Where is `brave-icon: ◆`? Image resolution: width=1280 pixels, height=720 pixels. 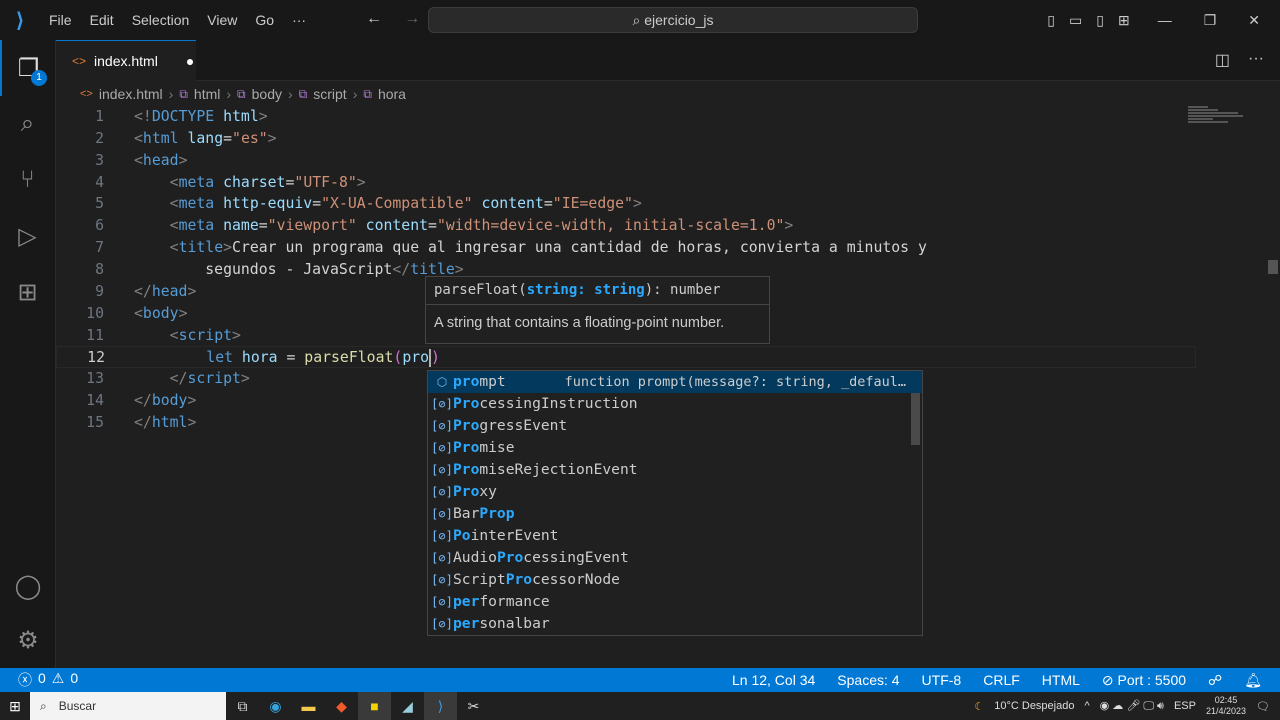 brave-icon: ◆ is located at coordinates (341, 706).